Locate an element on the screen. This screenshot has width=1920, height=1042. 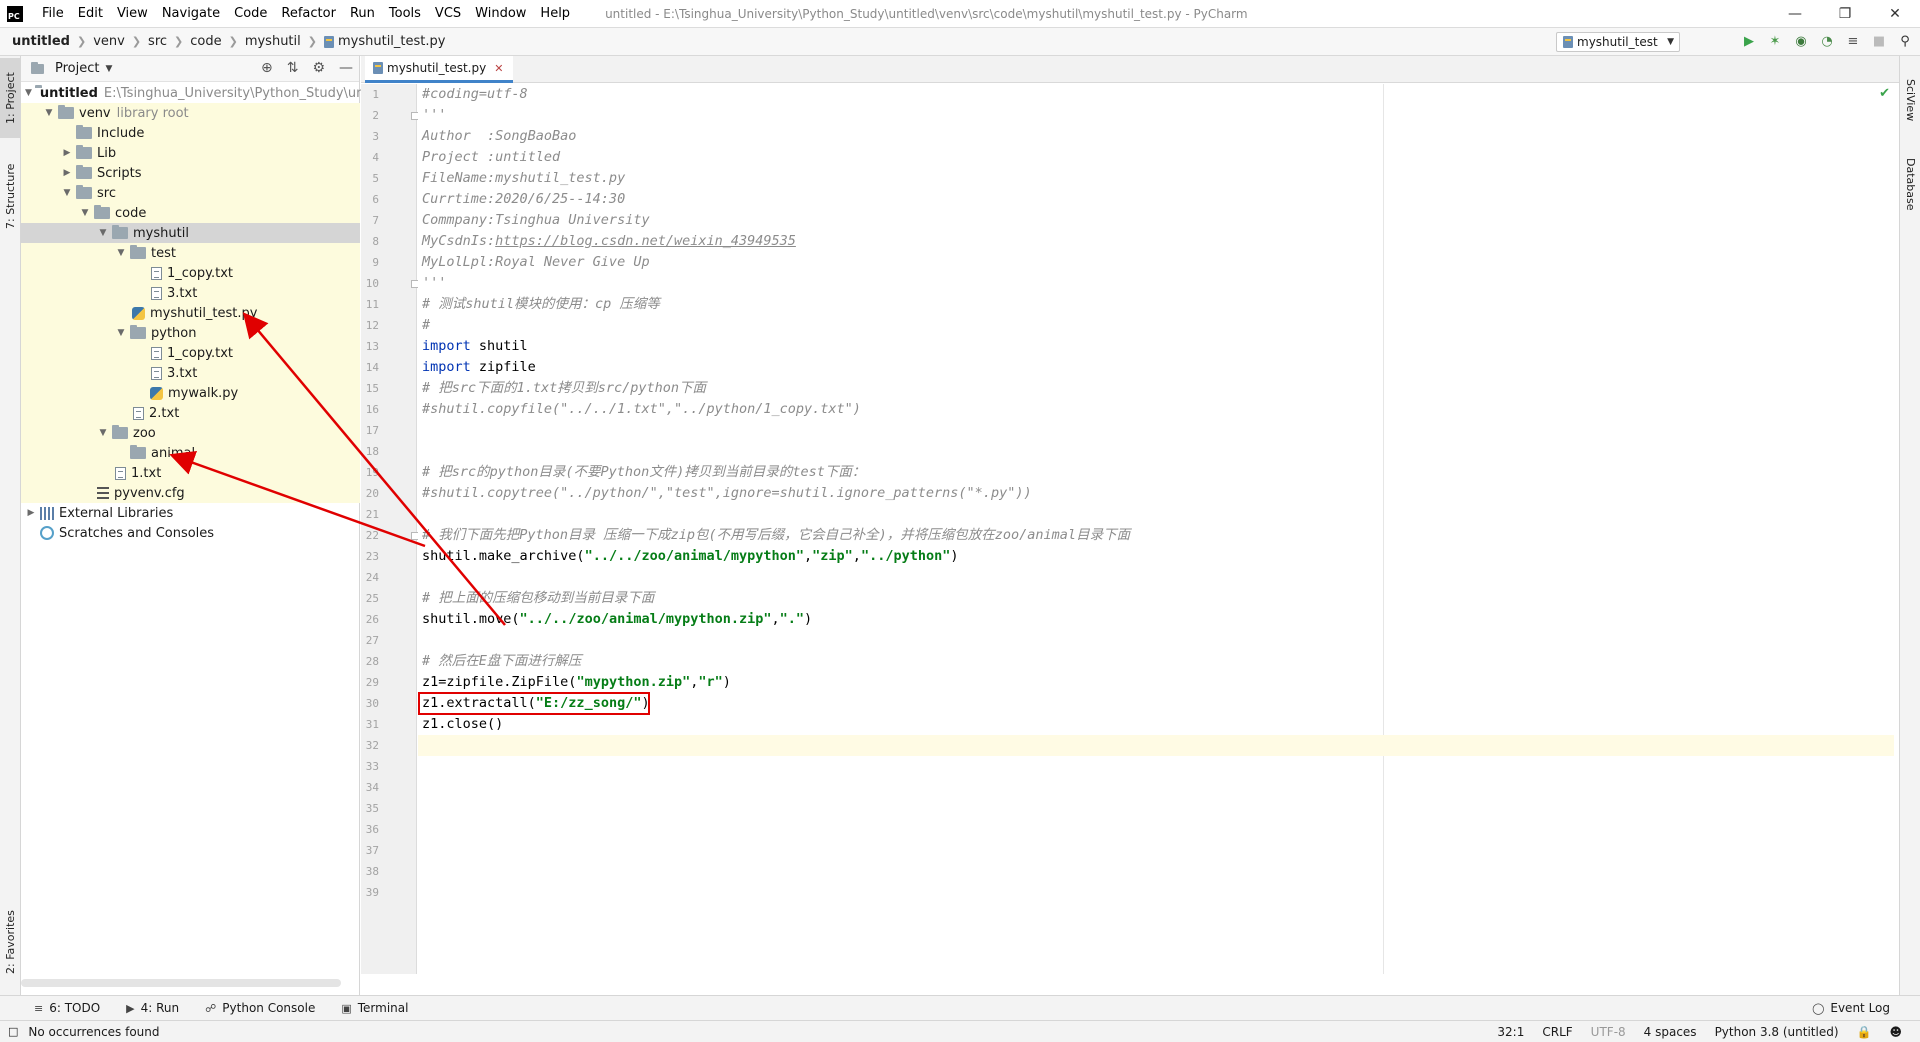
line-separator: CRLF is located at coordinates (1557, 1032).